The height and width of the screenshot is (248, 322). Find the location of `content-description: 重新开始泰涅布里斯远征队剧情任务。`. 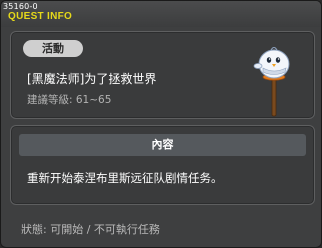

content-description: 重新开始泰涅布里斯远征队剧情任务。 is located at coordinates (125, 178).